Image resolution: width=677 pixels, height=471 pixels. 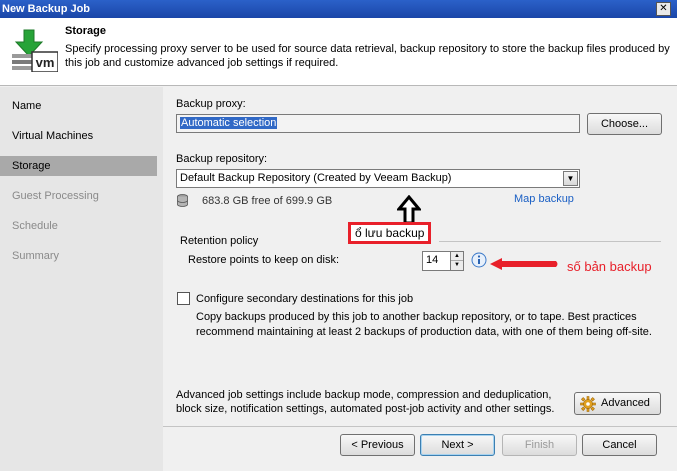 I want to click on nav-item-storage: Storage, so click(x=78, y=166).